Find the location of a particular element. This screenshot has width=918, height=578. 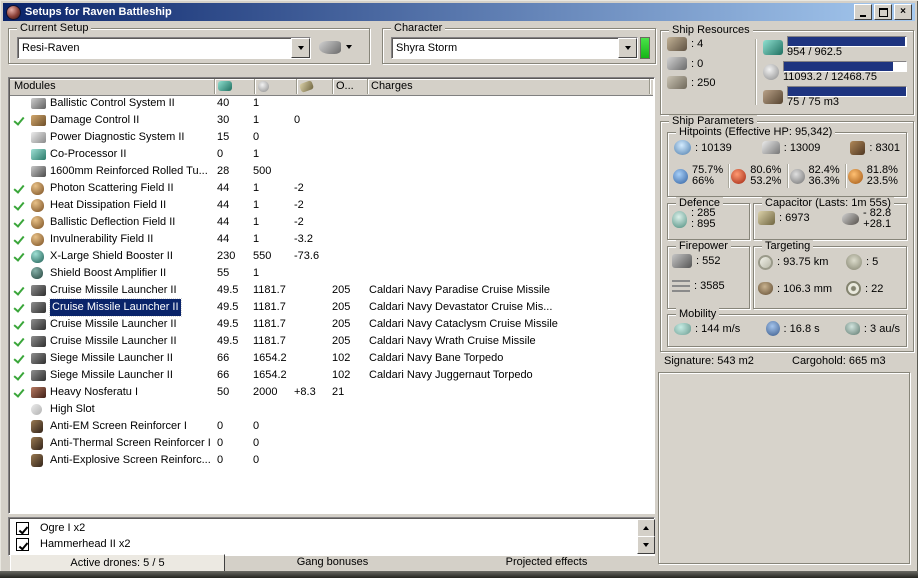

ammo-count is located at coordinates (350, 239).